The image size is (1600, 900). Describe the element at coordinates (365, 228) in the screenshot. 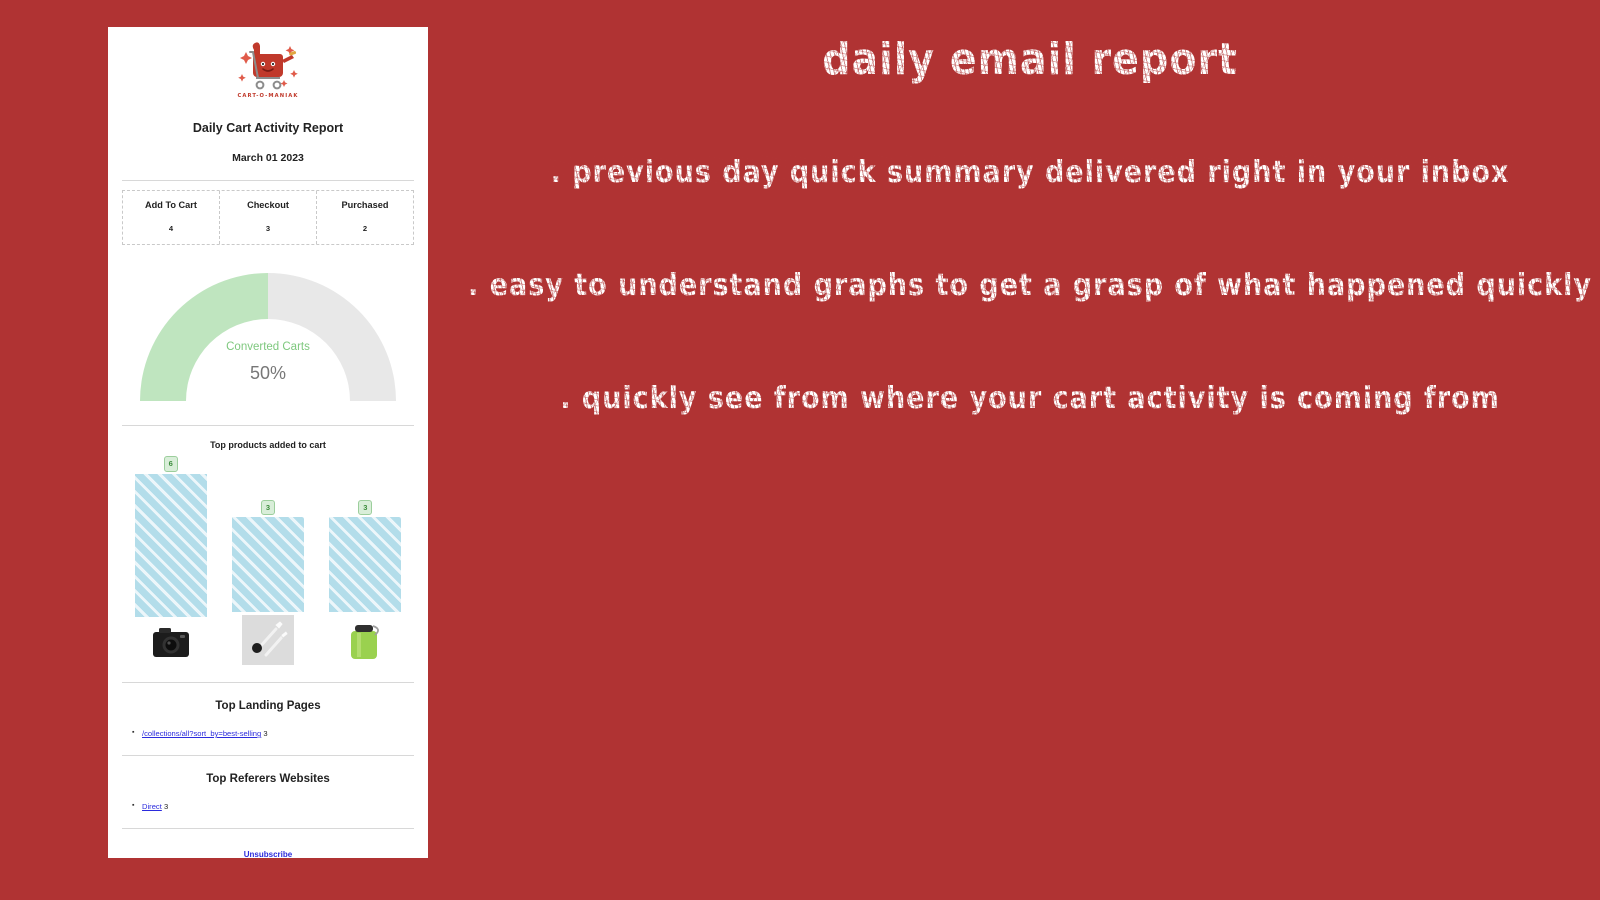

I see `stat-value: 2` at that location.